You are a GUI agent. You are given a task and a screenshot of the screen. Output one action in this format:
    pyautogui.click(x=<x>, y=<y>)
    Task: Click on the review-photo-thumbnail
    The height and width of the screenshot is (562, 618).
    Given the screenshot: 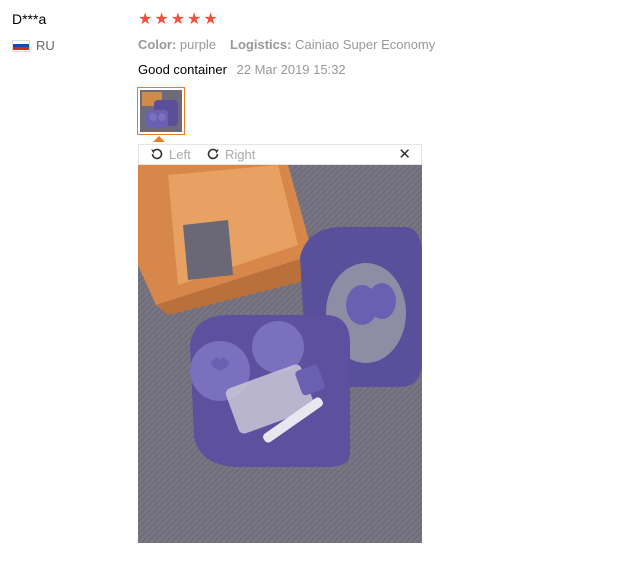 What is the action you would take?
    pyautogui.click(x=161, y=111)
    